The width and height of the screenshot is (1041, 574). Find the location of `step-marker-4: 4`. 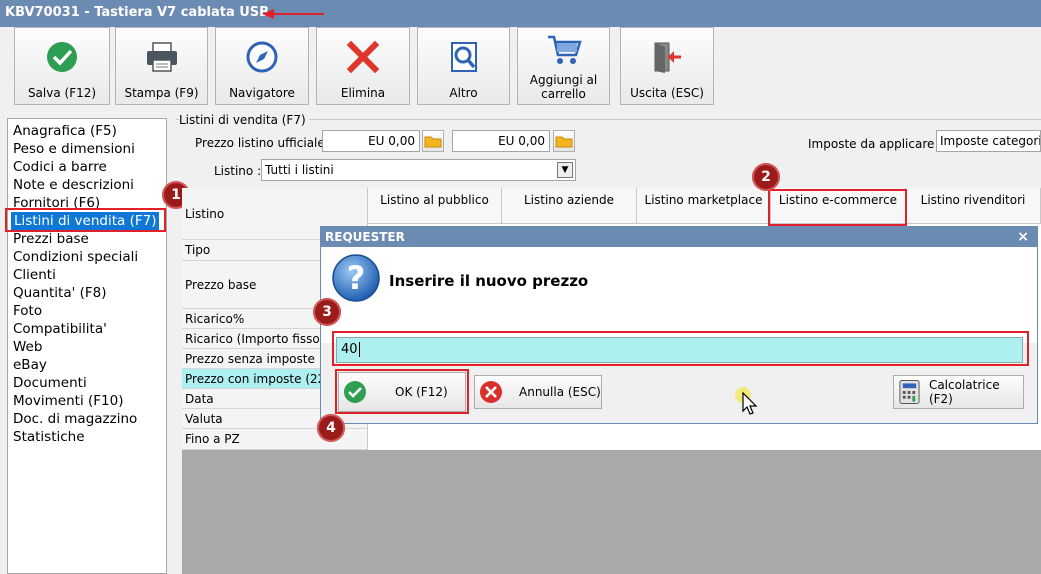

step-marker-4: 4 is located at coordinates (331, 428).